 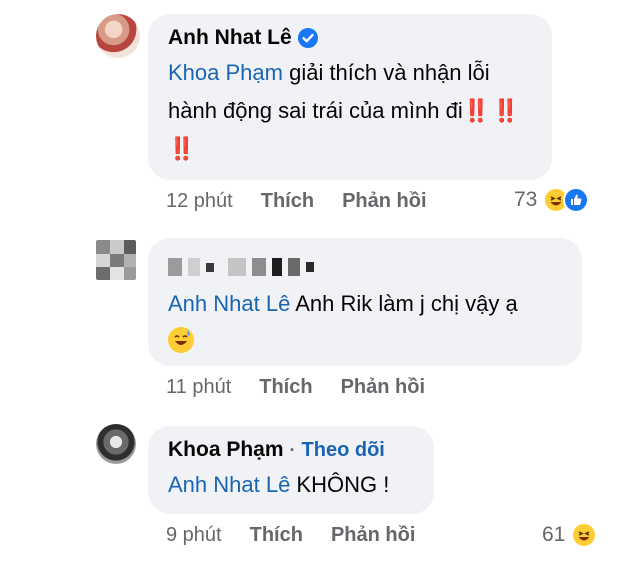 I want to click on laugh-icon, so click(x=584, y=535).